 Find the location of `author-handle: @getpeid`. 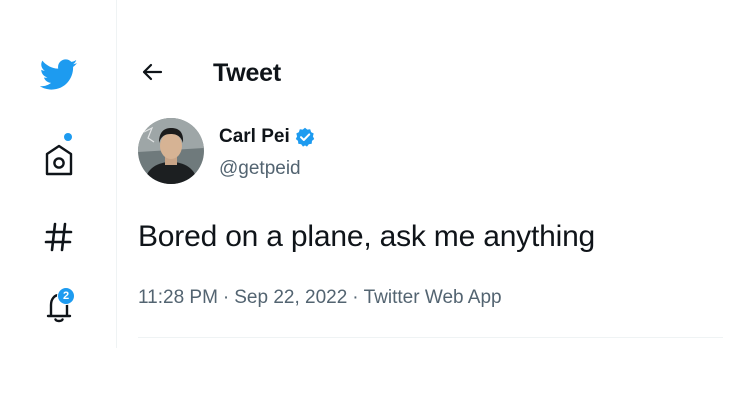

author-handle: @getpeid is located at coordinates (260, 169).